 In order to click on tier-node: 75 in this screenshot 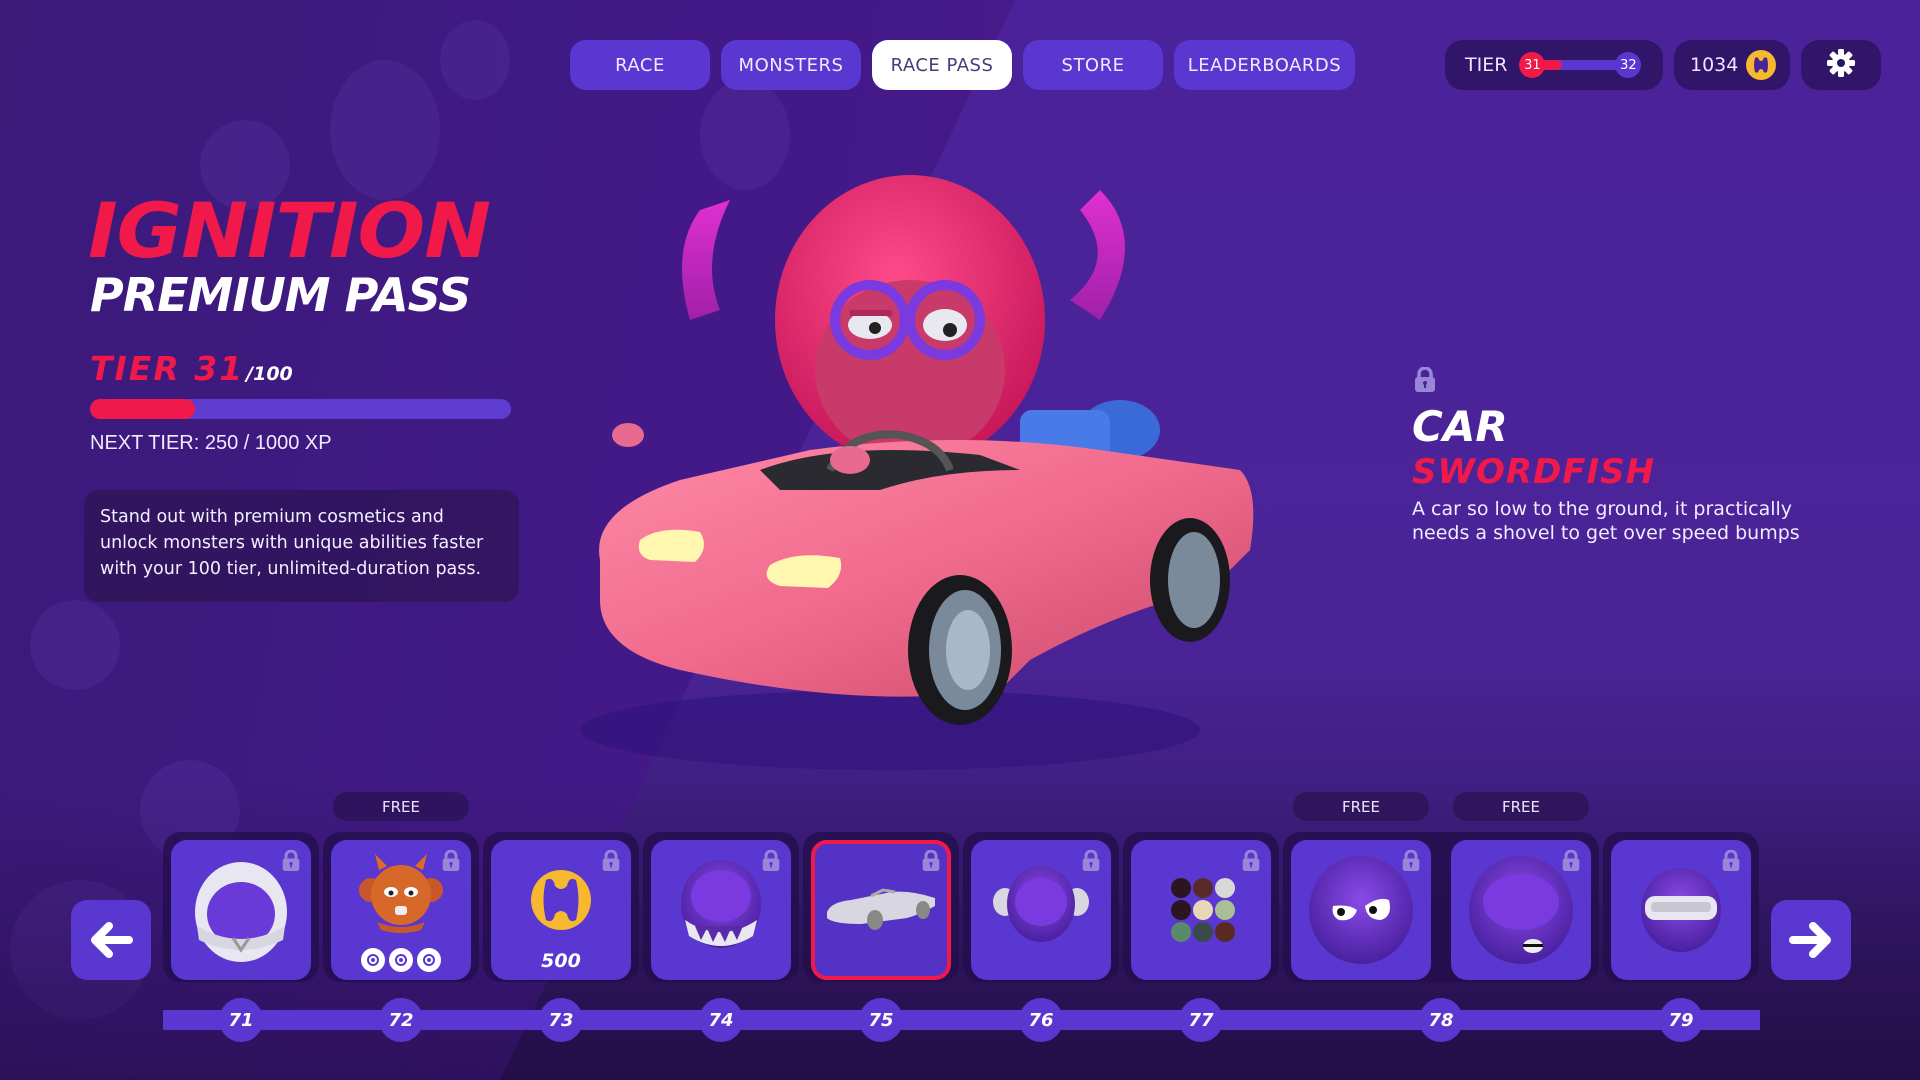, I will do `click(881, 1020)`.